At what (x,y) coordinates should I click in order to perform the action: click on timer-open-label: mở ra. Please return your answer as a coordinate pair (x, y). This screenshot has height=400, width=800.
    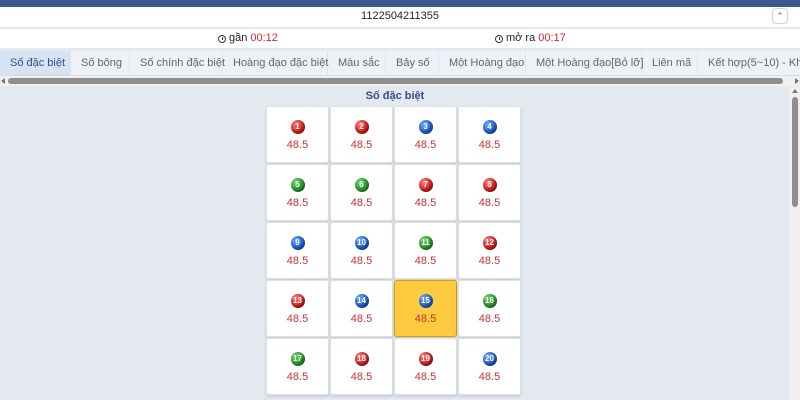
    Looking at the image, I should click on (521, 38).